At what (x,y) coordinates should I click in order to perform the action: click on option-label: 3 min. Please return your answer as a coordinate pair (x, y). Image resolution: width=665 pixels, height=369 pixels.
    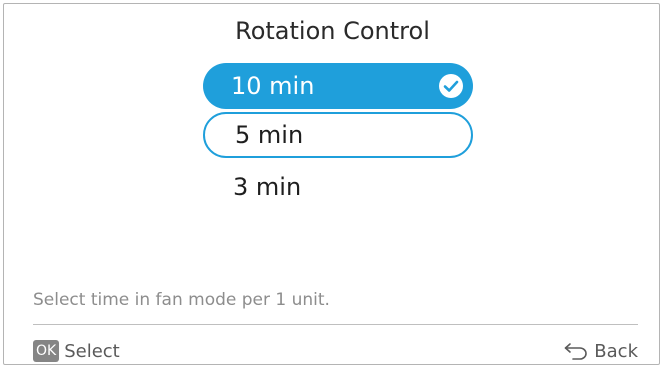
    Looking at the image, I should click on (267, 187).